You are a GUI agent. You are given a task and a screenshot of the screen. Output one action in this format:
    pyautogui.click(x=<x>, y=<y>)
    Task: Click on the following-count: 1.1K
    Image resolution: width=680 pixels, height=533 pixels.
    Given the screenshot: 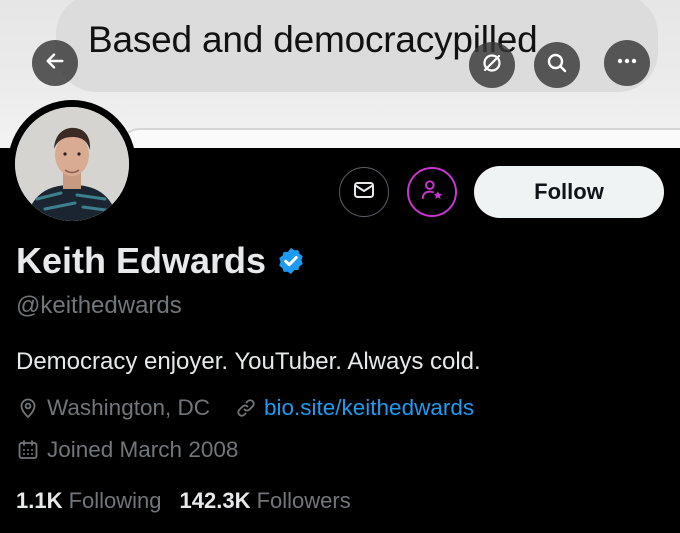 What is the action you would take?
    pyautogui.click(x=42, y=500)
    